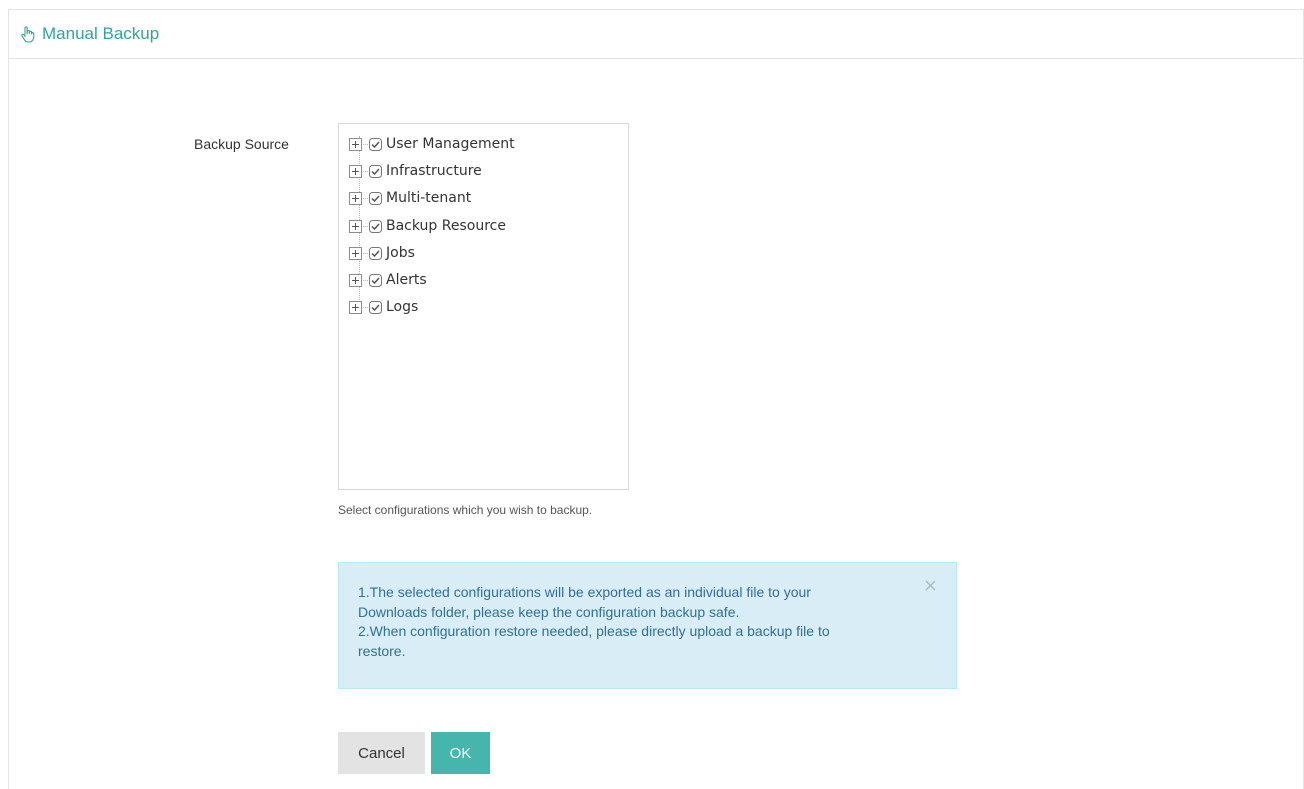 The width and height of the screenshot is (1304, 789). What do you see at coordinates (28, 34) in the screenshot?
I see `hand-pointer-icon` at bounding box center [28, 34].